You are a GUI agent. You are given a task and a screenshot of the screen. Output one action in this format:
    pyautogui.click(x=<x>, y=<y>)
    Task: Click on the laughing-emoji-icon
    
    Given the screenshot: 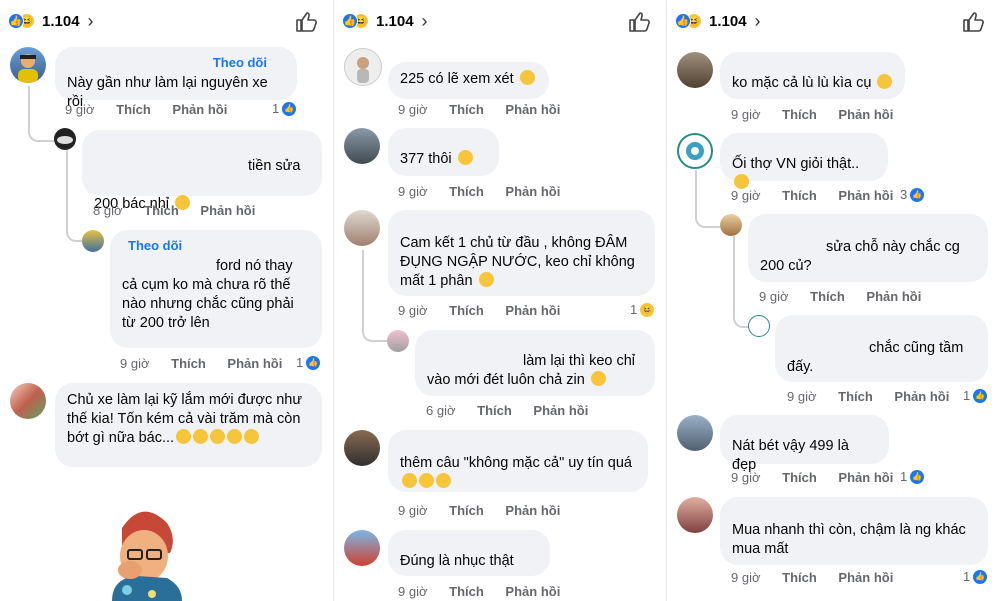 What is the action you would take?
    pyautogui.click(x=527, y=77)
    